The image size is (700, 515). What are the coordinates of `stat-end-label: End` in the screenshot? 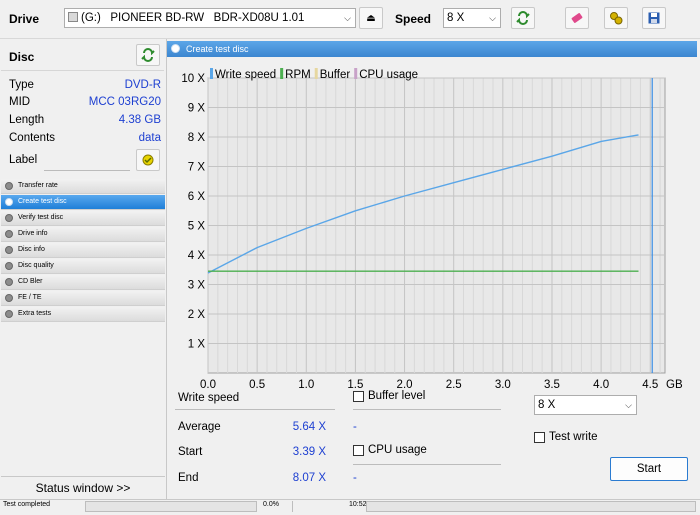 It's located at (188, 478).